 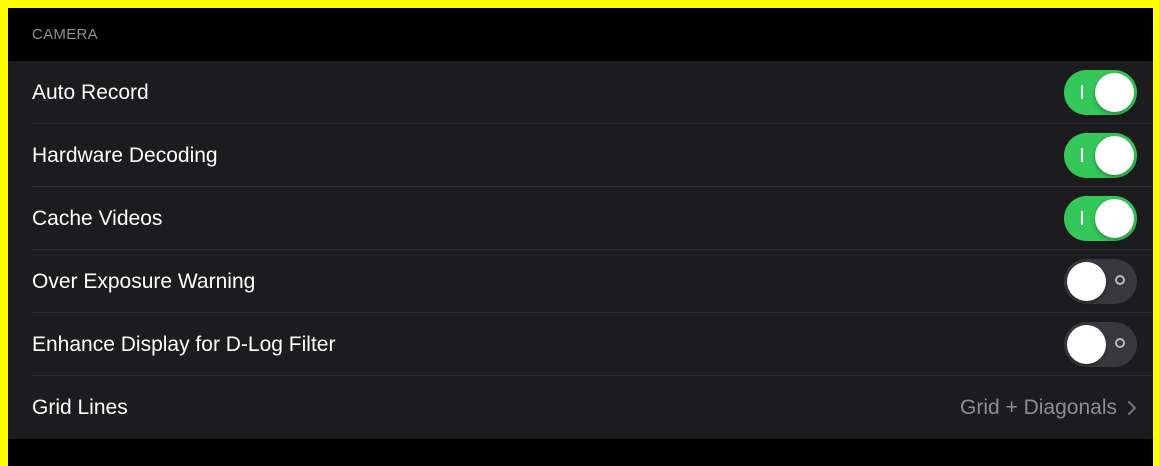 I want to click on section-header: CAMERA, so click(x=580, y=34).